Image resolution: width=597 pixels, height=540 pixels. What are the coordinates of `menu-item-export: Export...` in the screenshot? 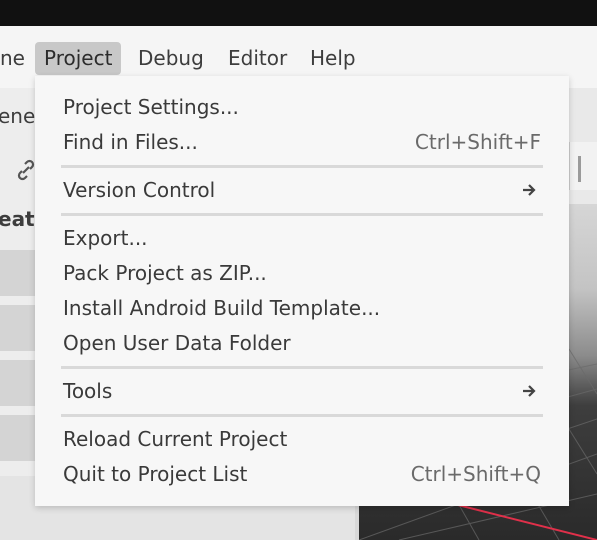 It's located at (302, 238).